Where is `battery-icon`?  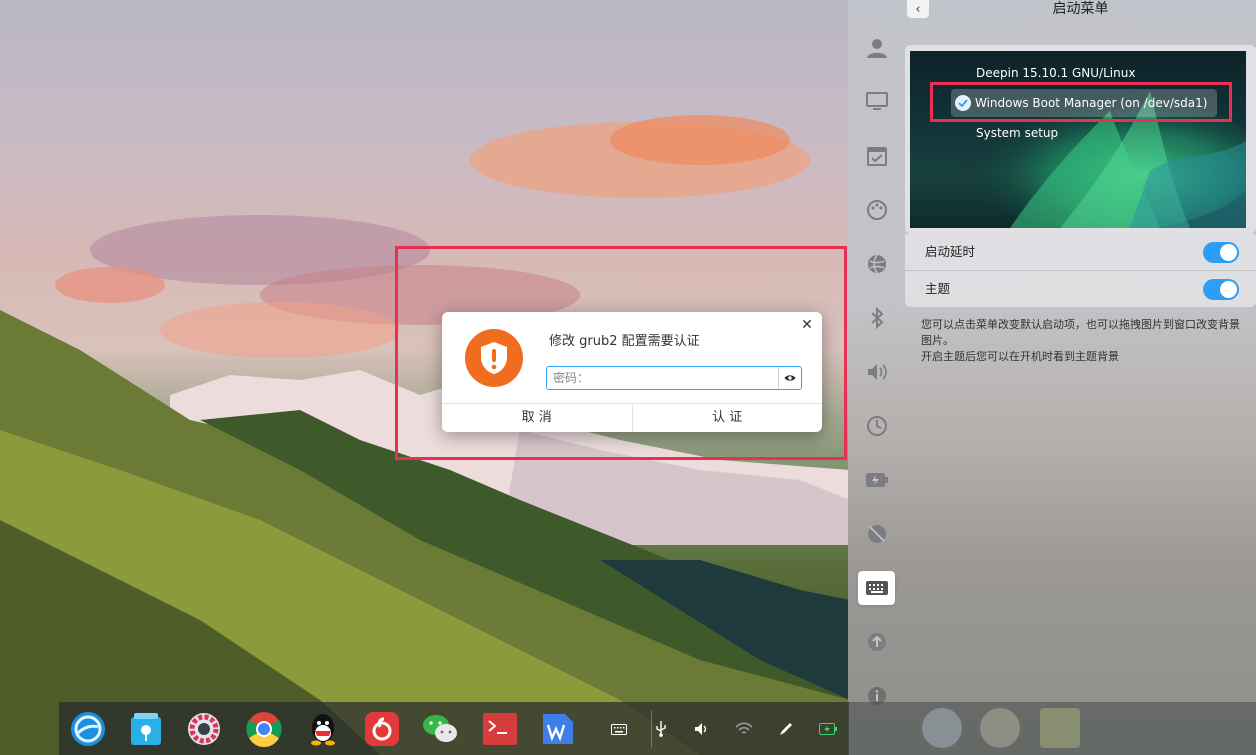 battery-icon is located at coordinates (828, 729).